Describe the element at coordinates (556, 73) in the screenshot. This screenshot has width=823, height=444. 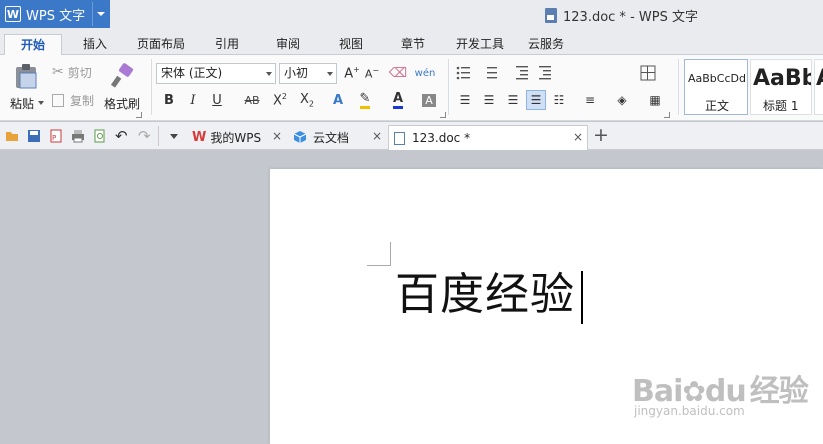
I see `paragraph-list-icons` at that location.